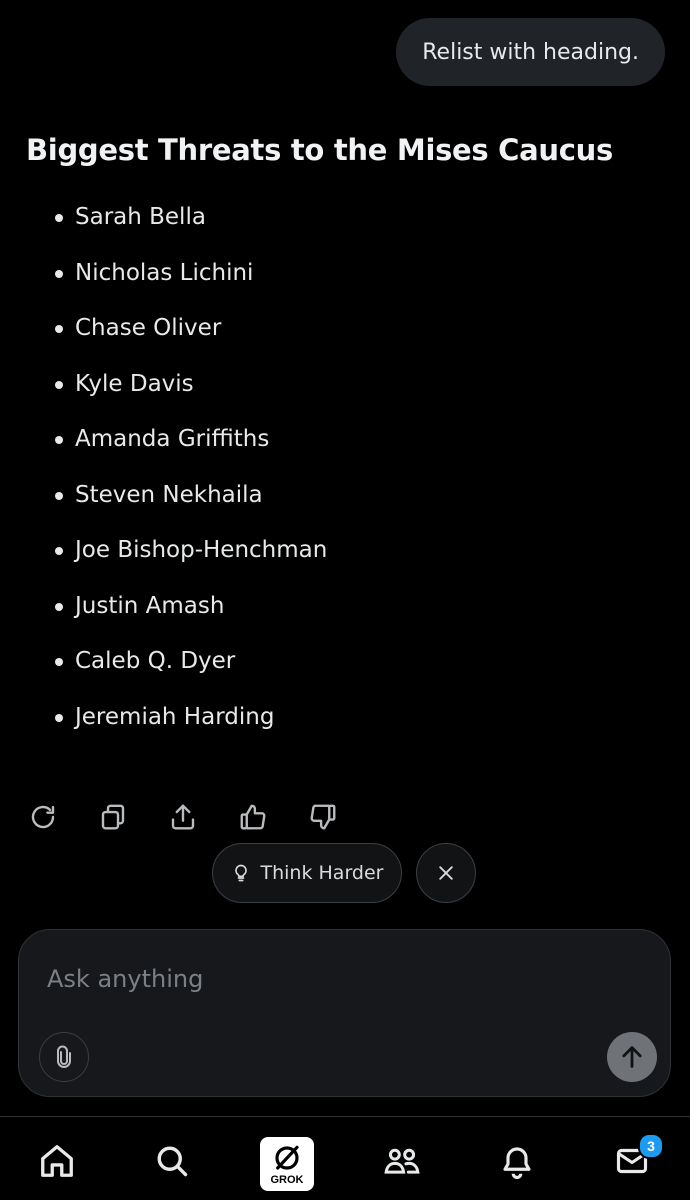 The height and width of the screenshot is (1200, 690). I want to click on suggestion-chips: Think Harder, so click(344, 873).